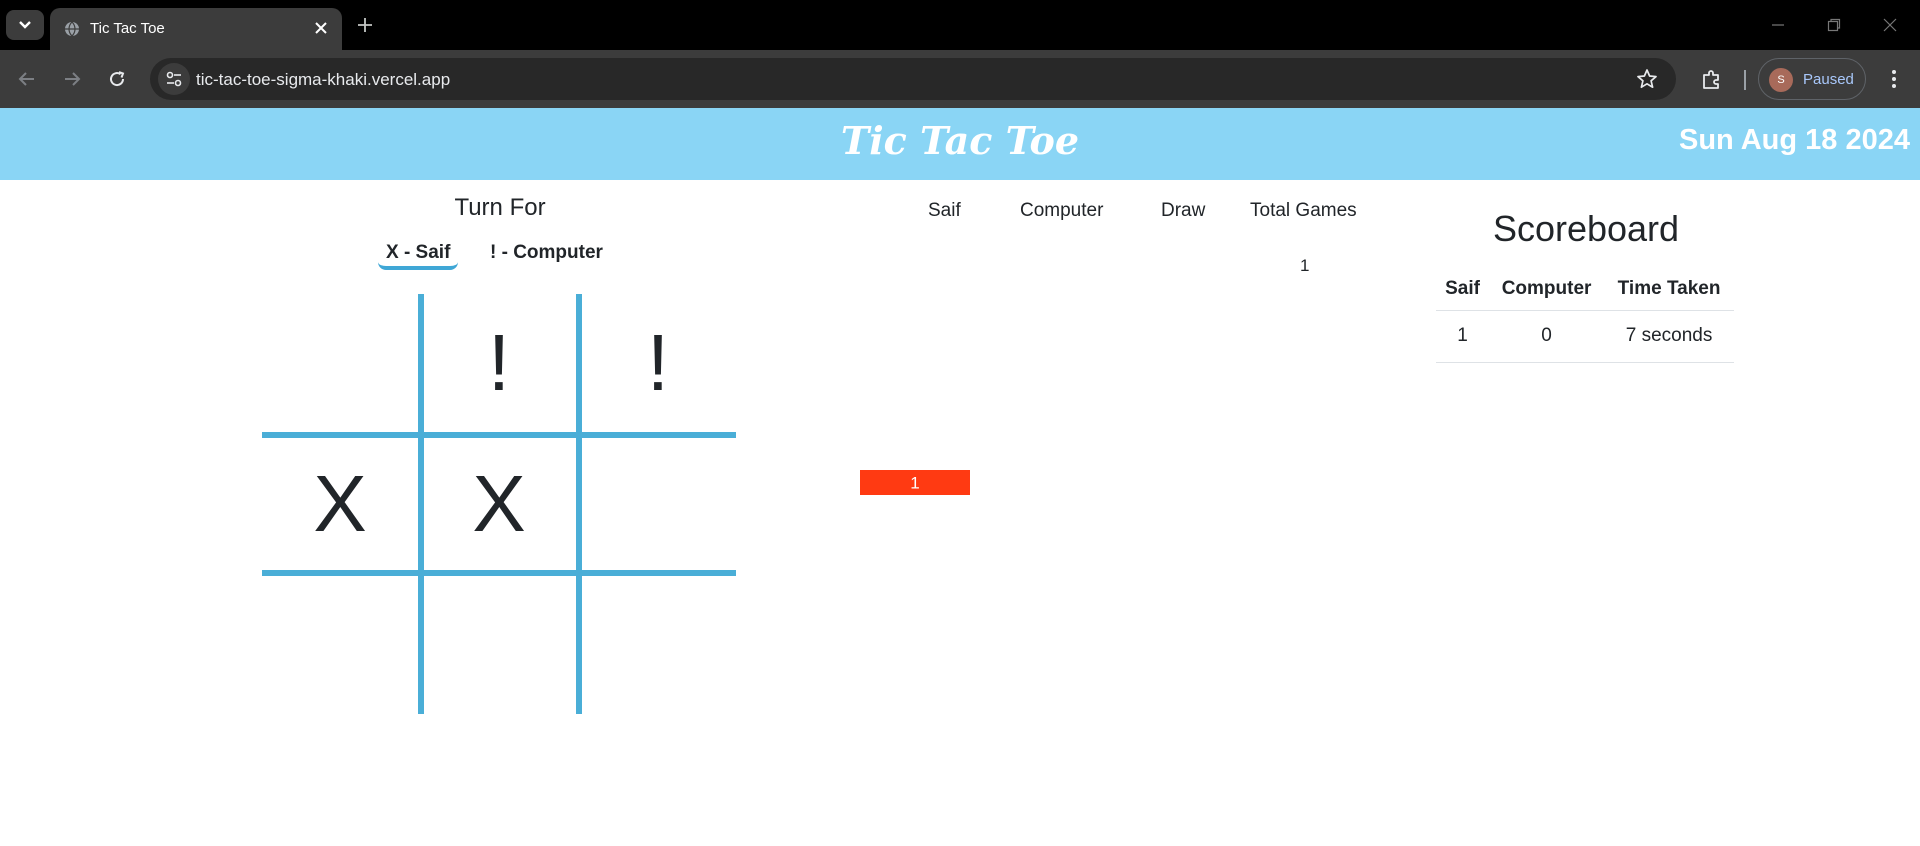  I want to click on cell-saif-score: 1, so click(1463, 336).